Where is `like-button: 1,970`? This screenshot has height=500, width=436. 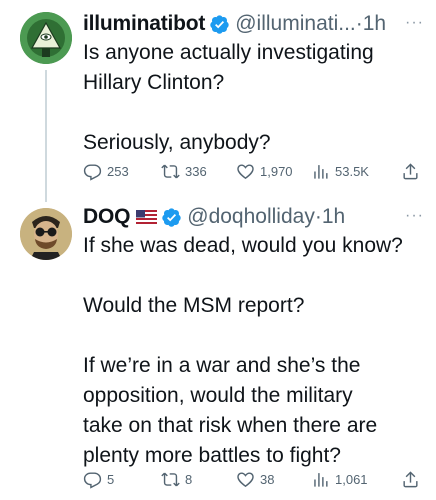 like-button: 1,970 is located at coordinates (264, 171).